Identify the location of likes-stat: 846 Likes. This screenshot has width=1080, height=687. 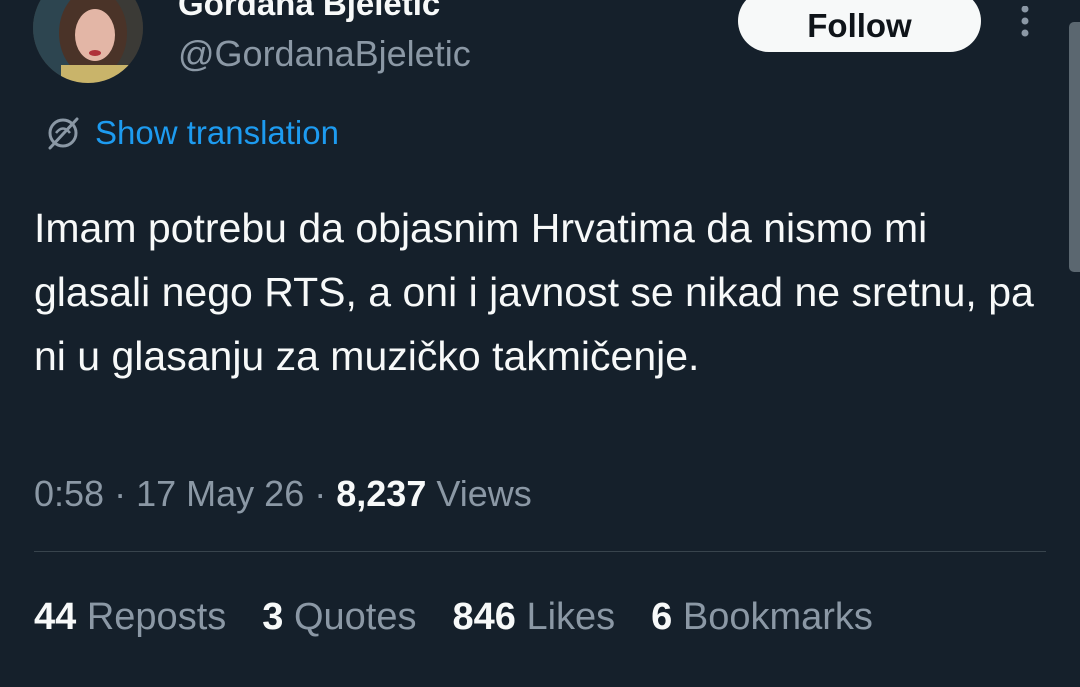
(533, 617).